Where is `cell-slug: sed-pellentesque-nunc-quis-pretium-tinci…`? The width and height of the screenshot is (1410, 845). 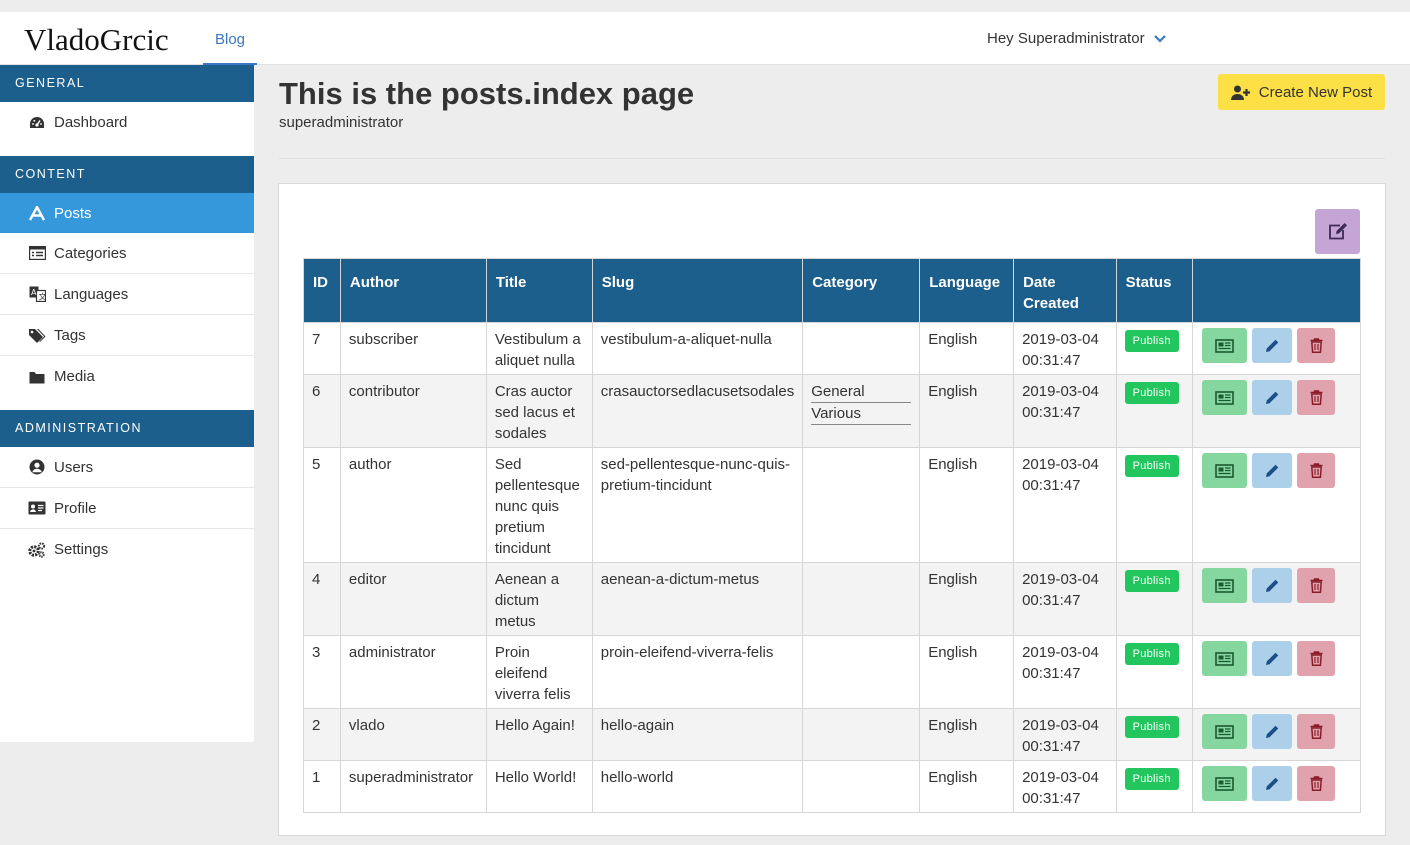 cell-slug: sed-pellentesque-nunc-quis-pretium-tinci… is located at coordinates (697, 505).